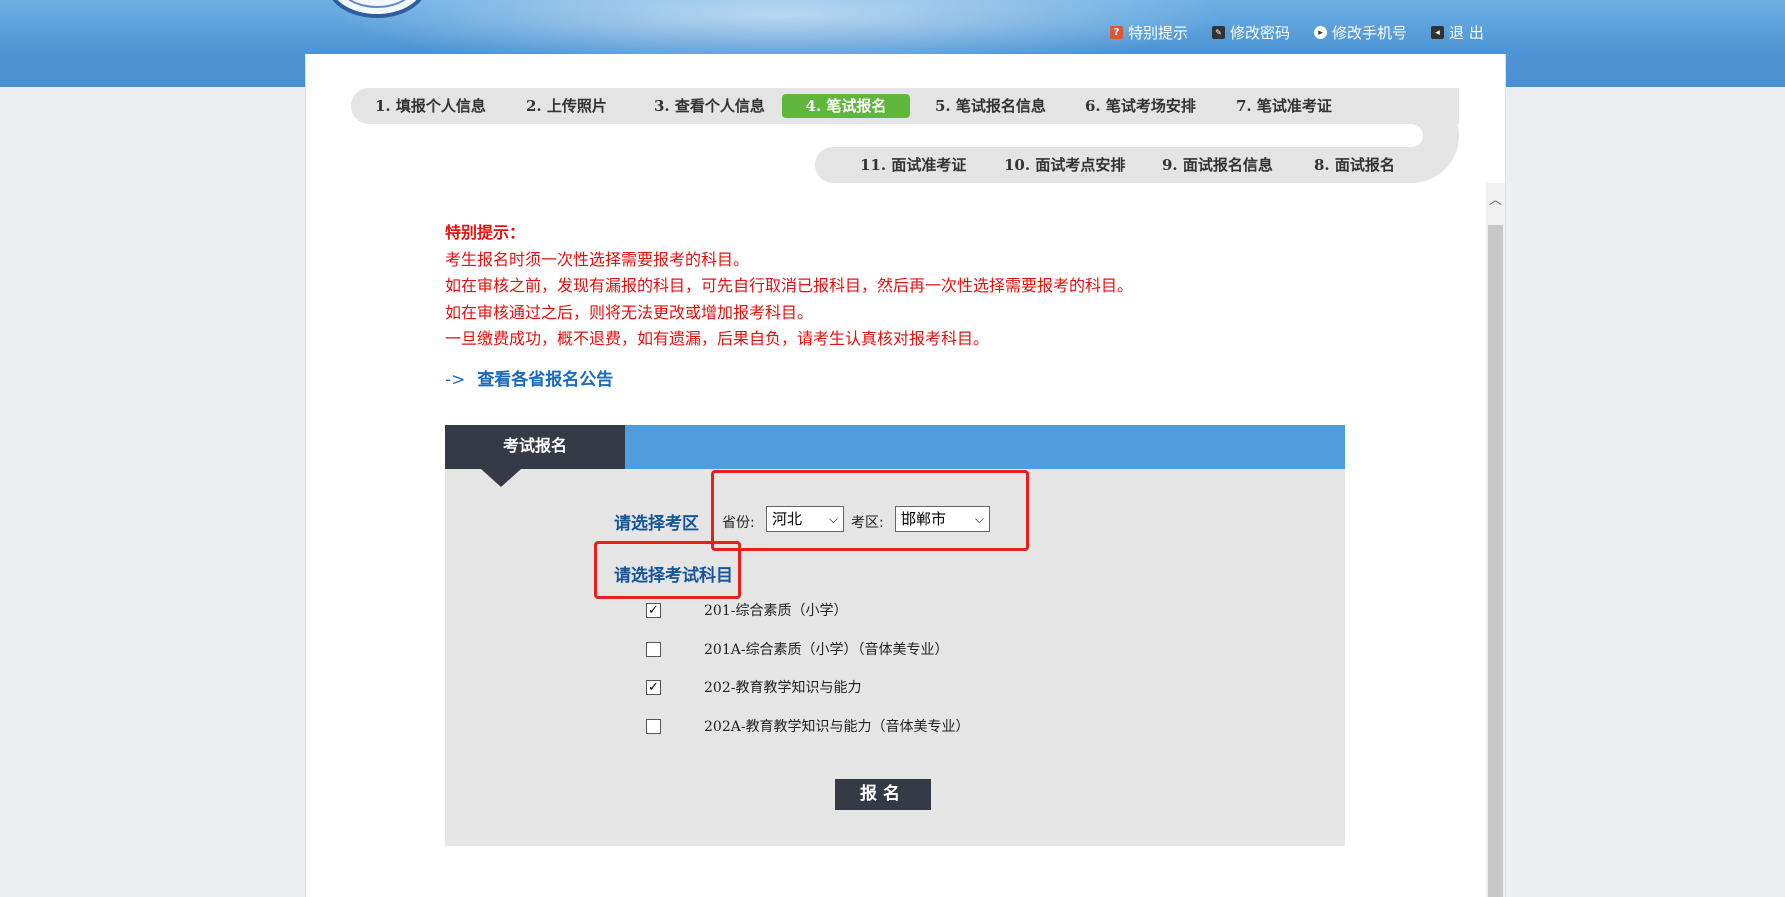  I want to click on scroll-up-icon: ︿, so click(1495, 201).